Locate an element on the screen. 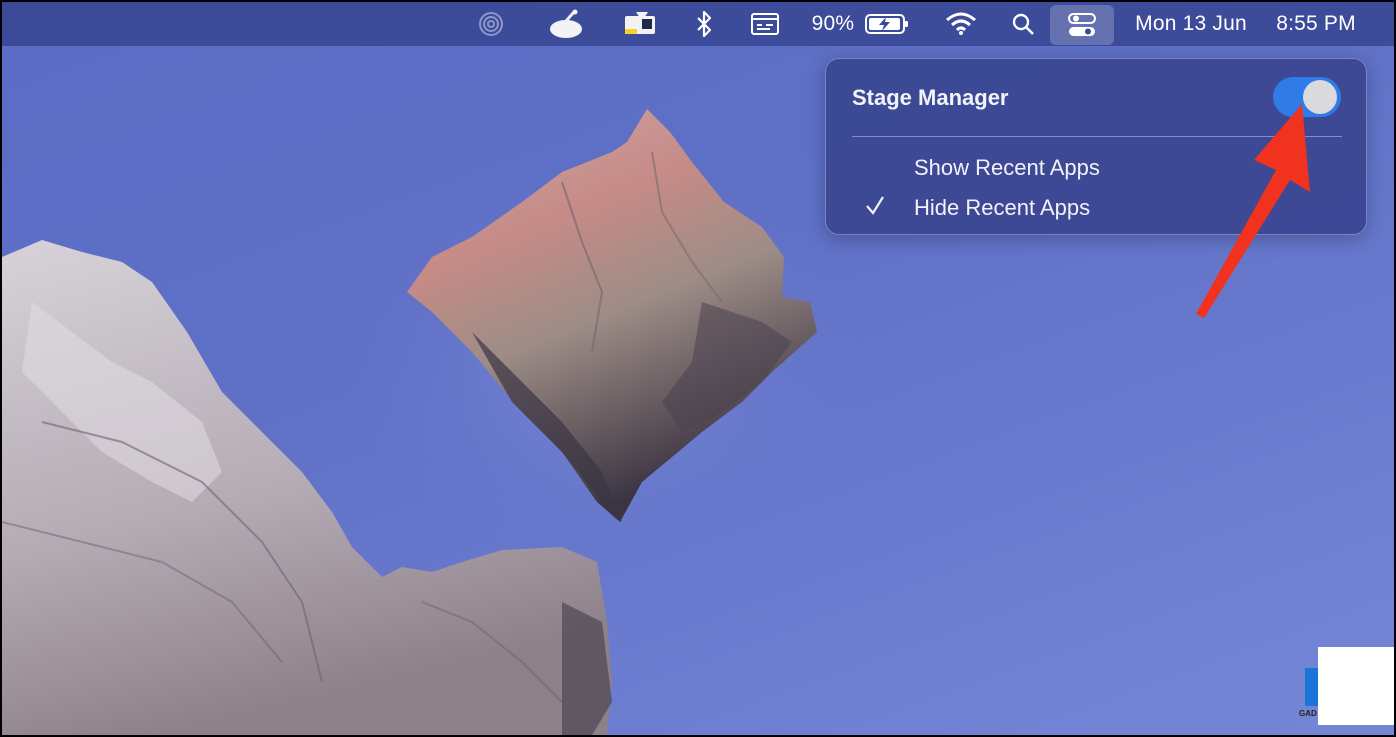 This screenshot has height=737, width=1396. menubar-date: Mon 13 Jun is located at coordinates (1191, 24).